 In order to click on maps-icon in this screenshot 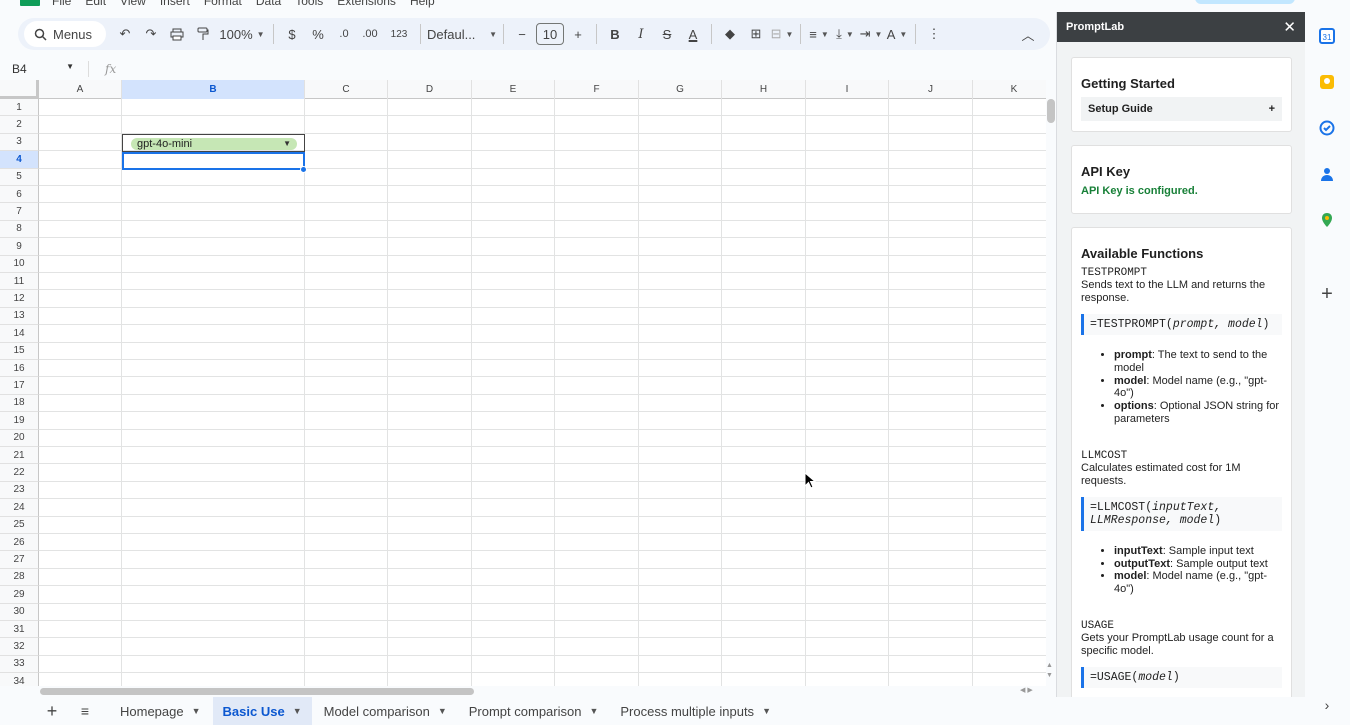, I will do `click(1327, 220)`.